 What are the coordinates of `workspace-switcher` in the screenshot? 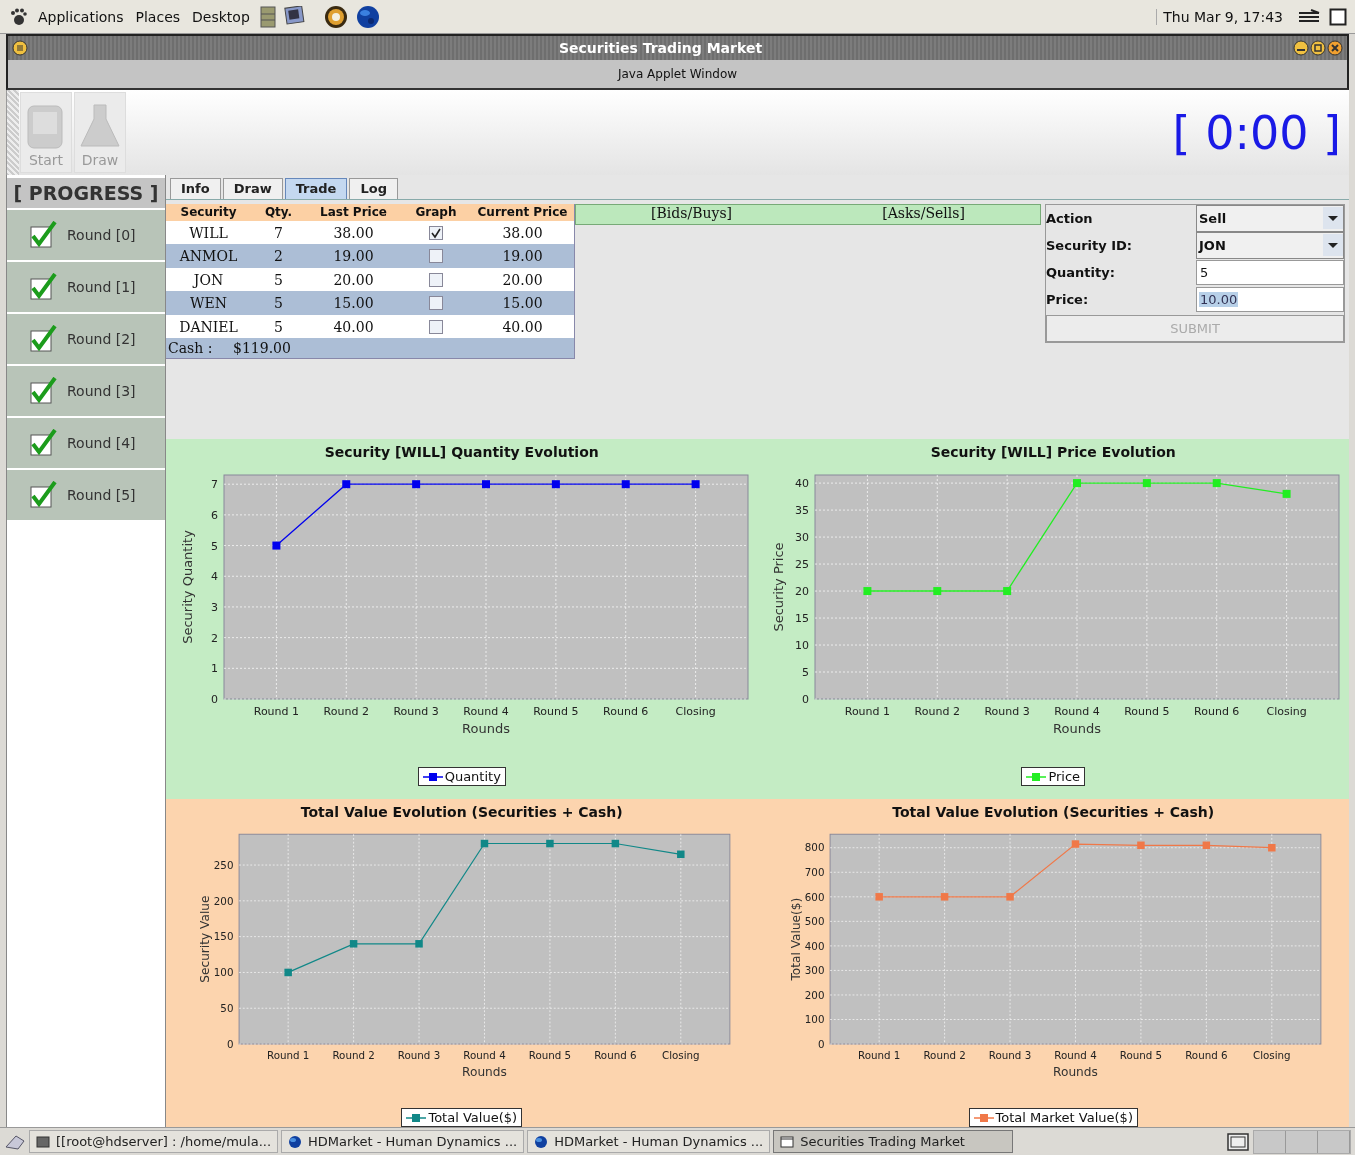 It's located at (1302, 1141).